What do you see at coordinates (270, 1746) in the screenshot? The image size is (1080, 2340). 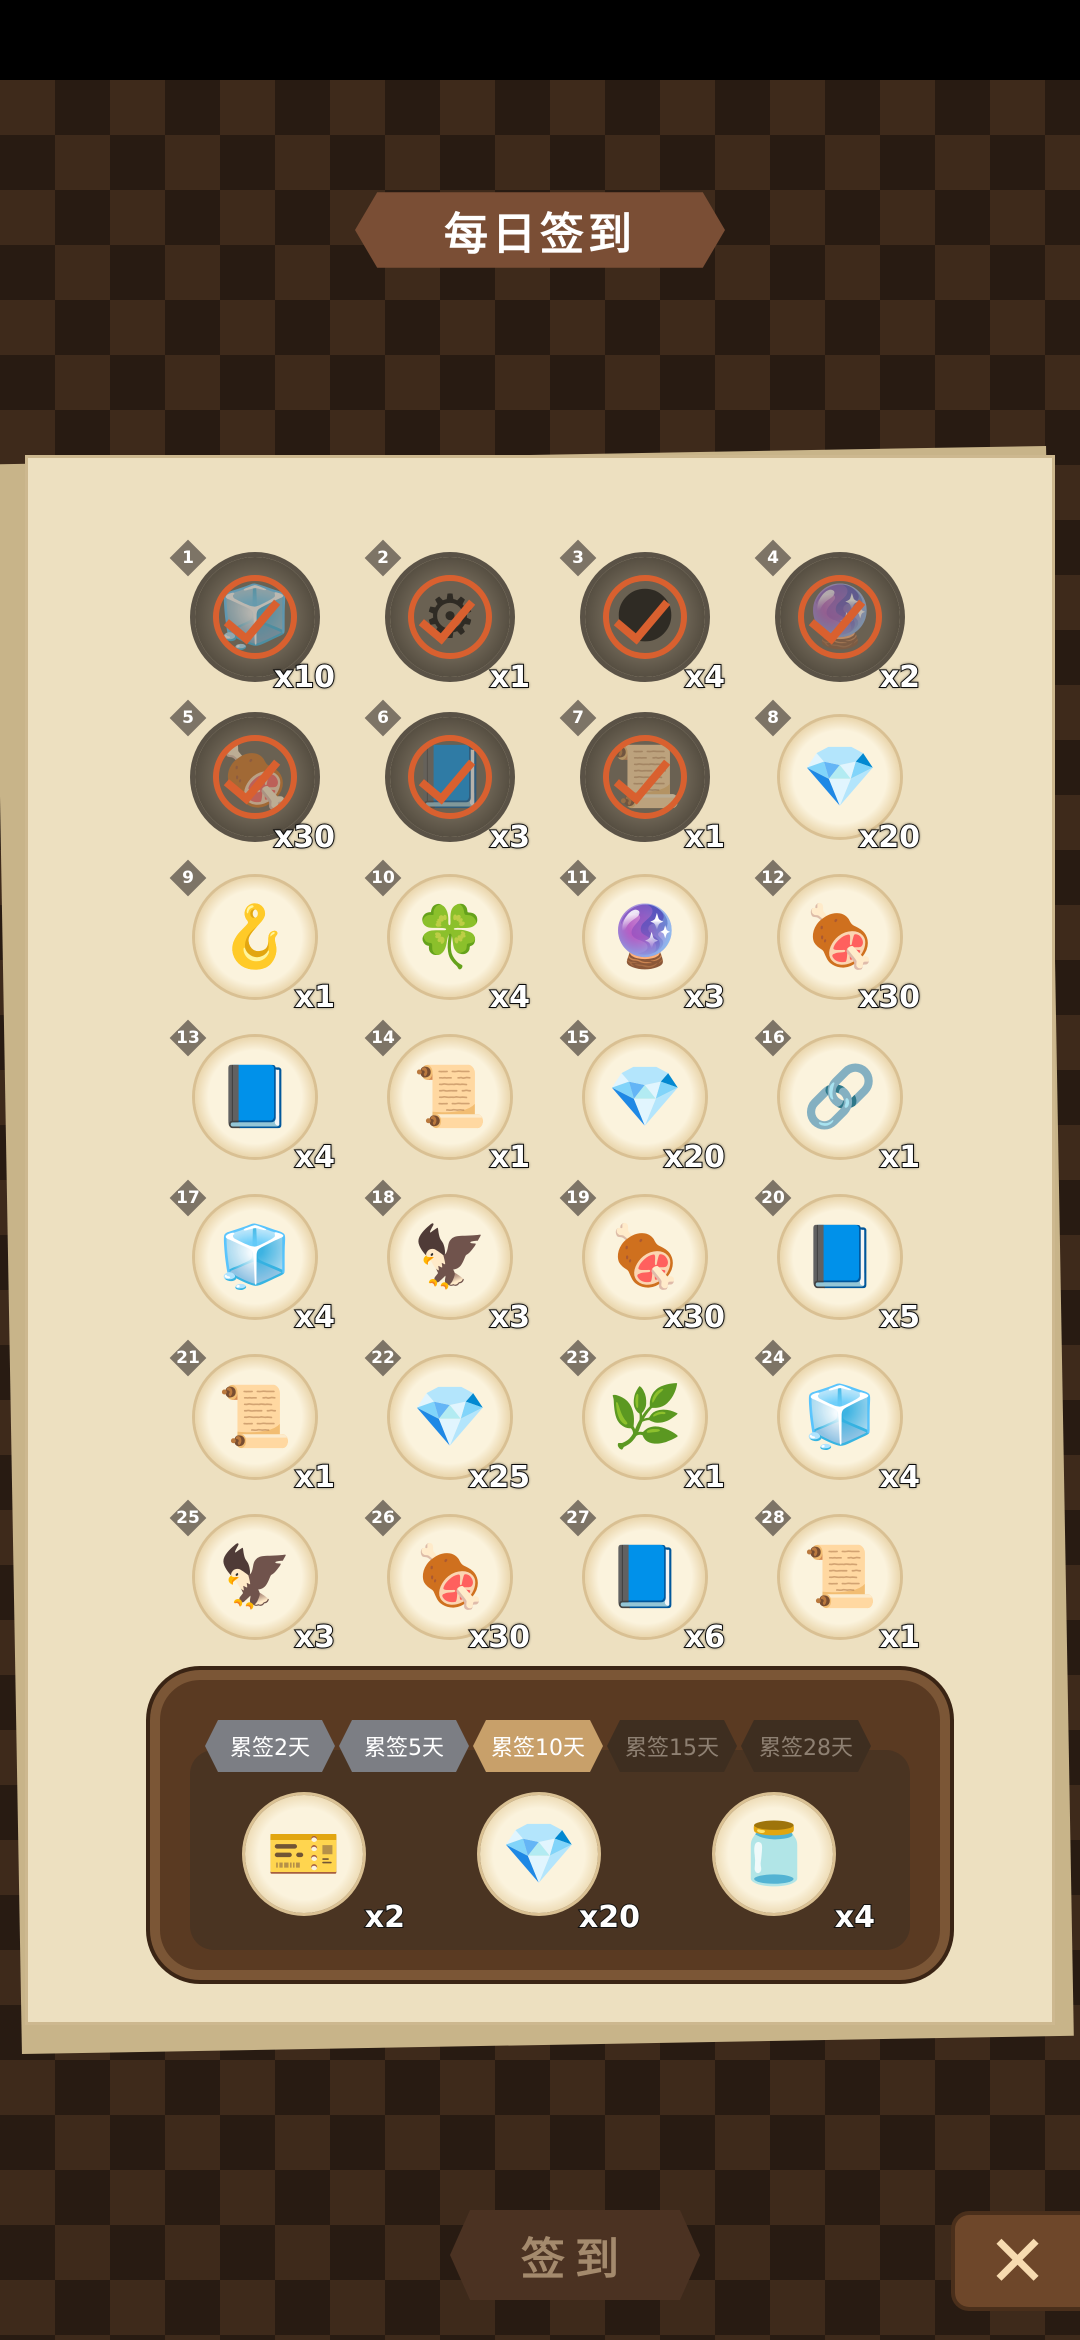 I see `bonus-tab: 累签2天` at bounding box center [270, 1746].